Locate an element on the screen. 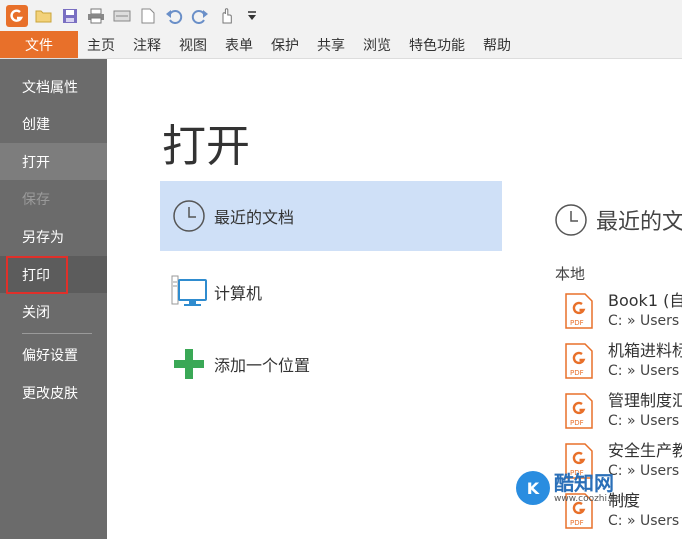  computer-icon is located at coordinates (189, 292).